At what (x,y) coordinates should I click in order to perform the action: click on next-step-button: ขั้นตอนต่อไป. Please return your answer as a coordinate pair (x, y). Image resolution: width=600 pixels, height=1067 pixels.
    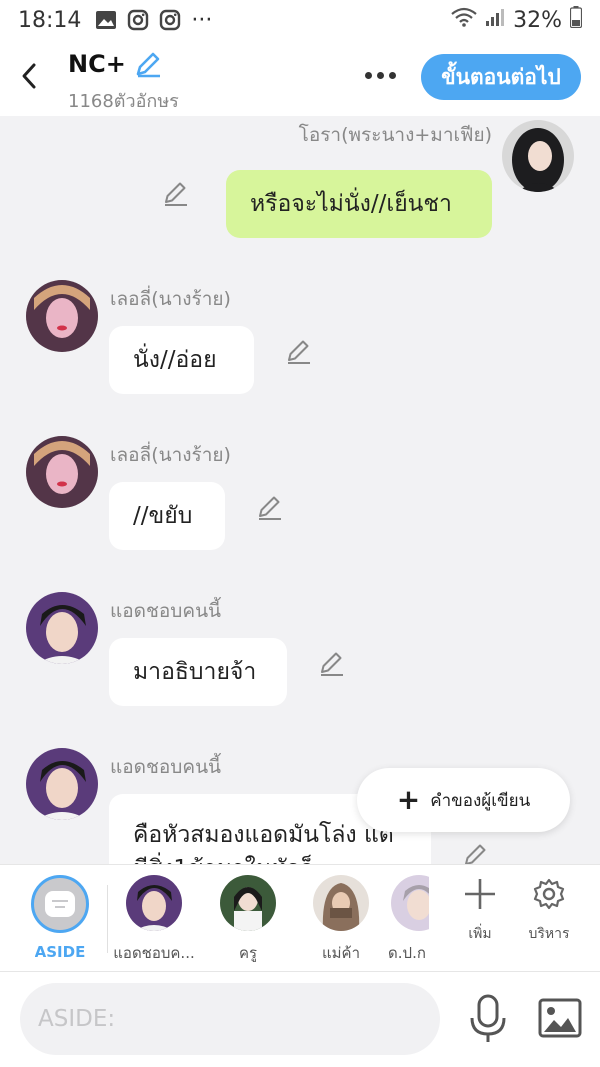
    Looking at the image, I should click on (501, 77).